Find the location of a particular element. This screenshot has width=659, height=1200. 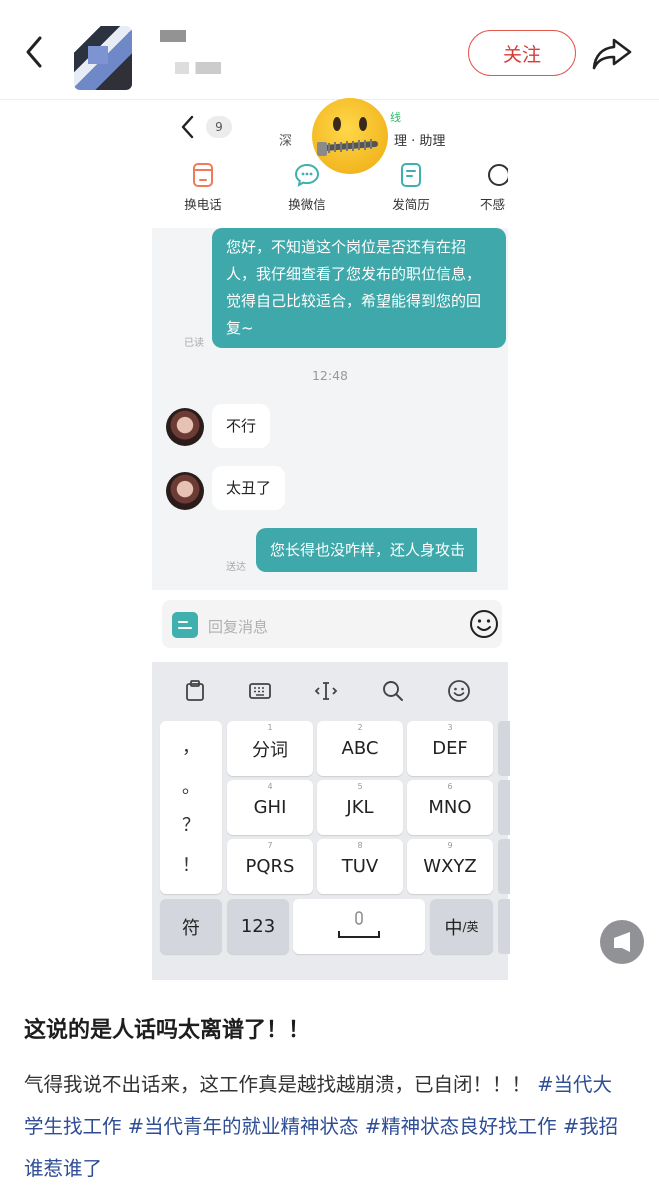

key-9: 9 WXYZ is located at coordinates (450, 866).